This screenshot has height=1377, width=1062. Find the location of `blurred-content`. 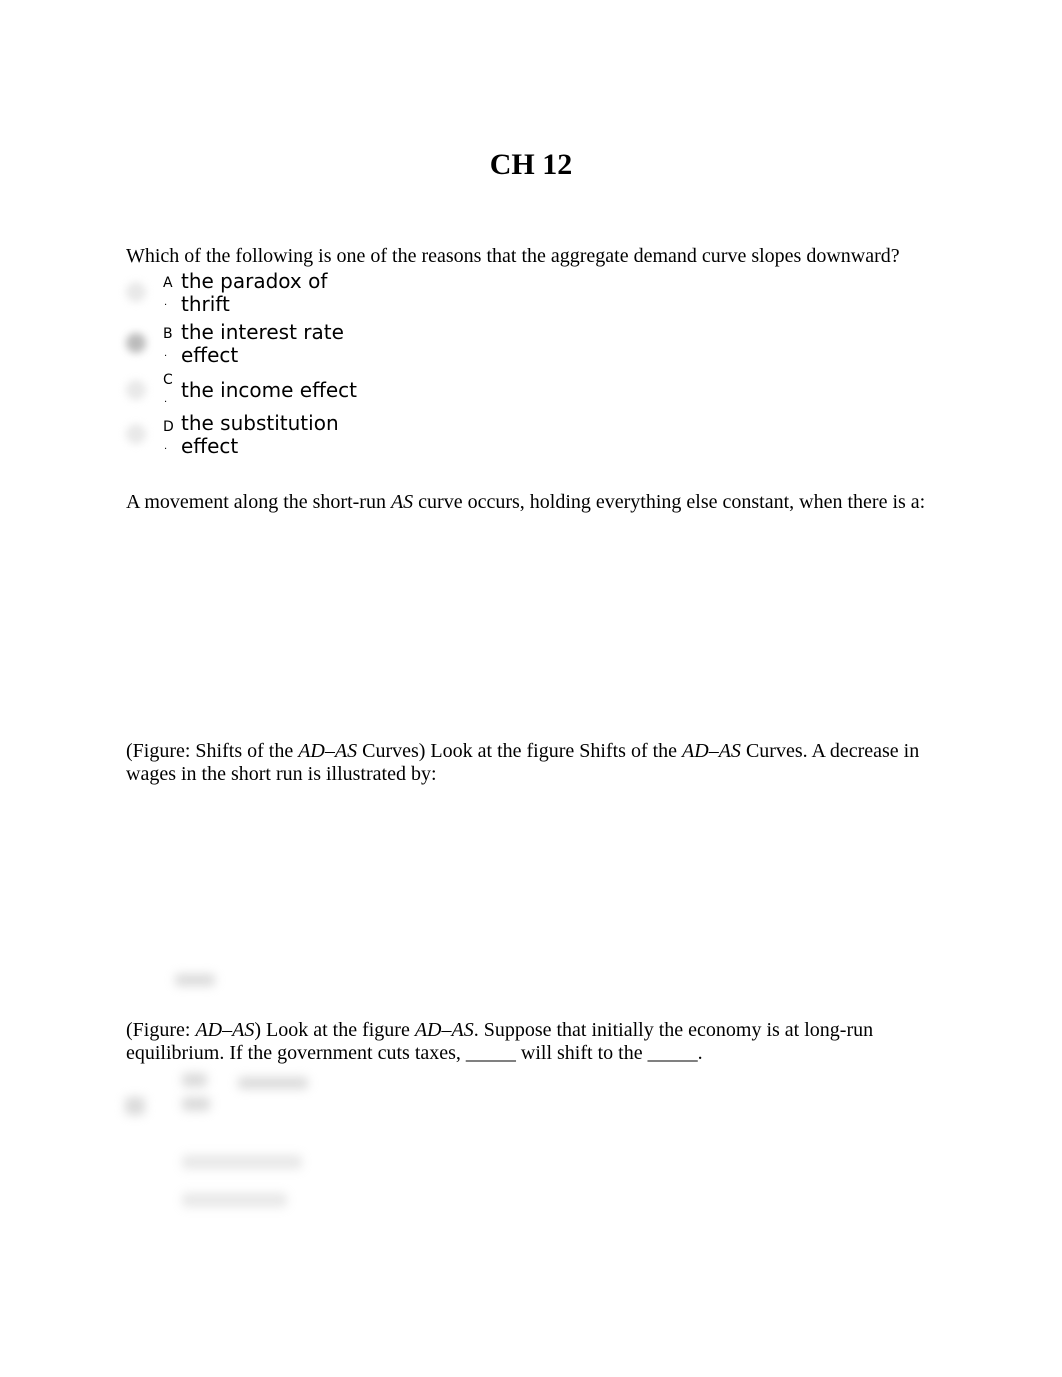

blurred-content is located at coordinates (195, 980).